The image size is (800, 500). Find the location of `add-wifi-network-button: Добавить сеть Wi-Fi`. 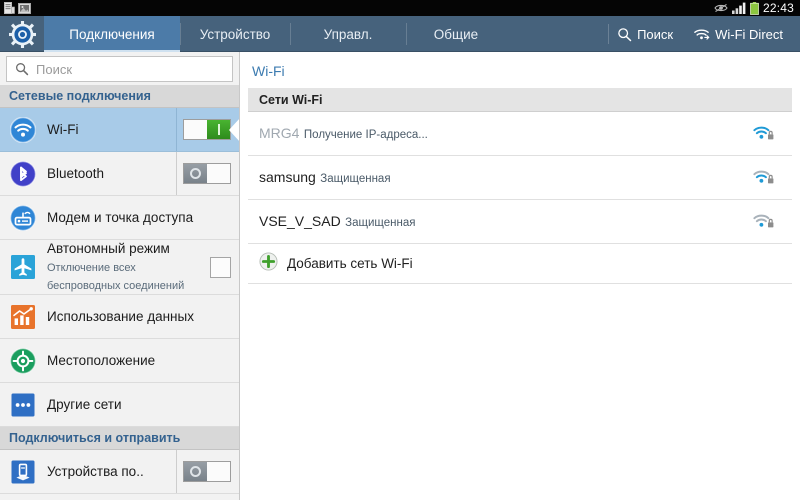

add-wifi-network-button: Добавить сеть Wi-Fi is located at coordinates (520, 264).